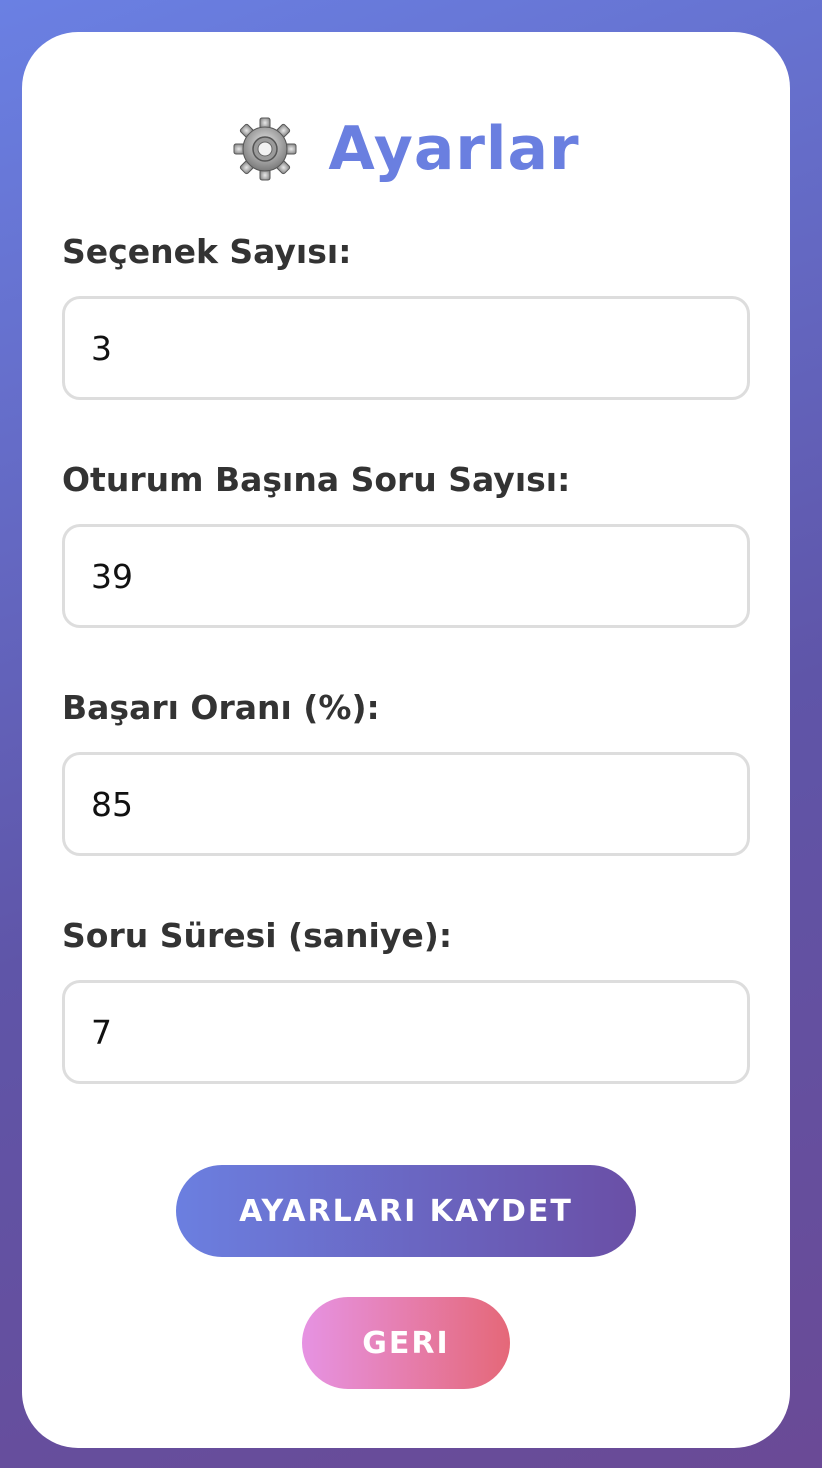 The height and width of the screenshot is (1468, 822). Describe the element at coordinates (257, 935) in the screenshot. I see `question-duration-label: Soru Süresi (saniye):` at that location.